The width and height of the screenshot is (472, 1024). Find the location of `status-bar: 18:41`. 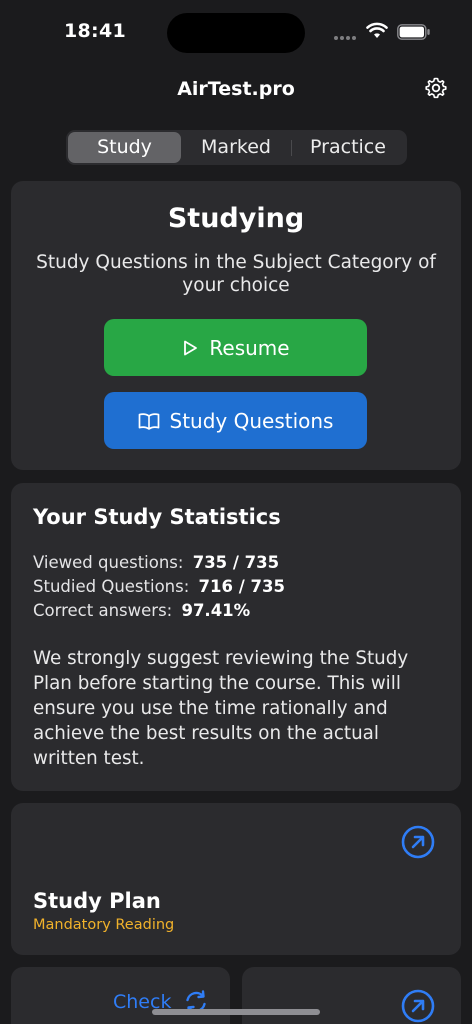

status-bar: 18:41 is located at coordinates (236, 32).